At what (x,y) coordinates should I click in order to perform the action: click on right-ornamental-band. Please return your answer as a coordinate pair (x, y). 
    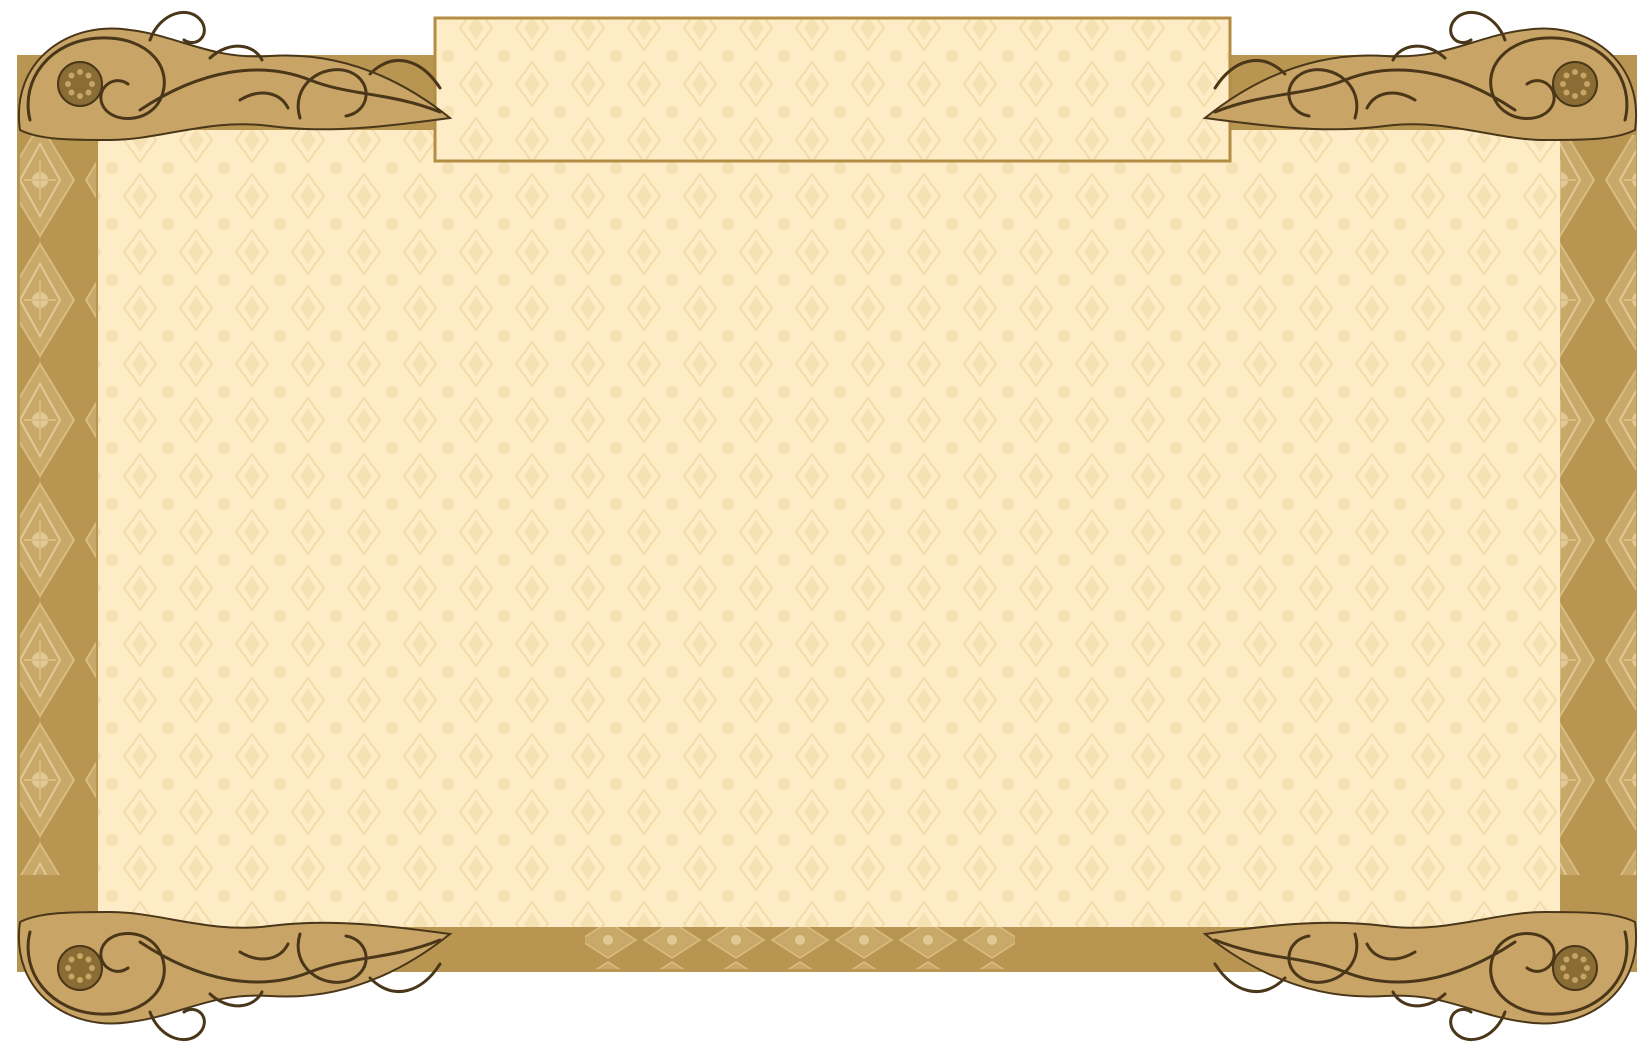
    Looking at the image, I should click on (1598, 505).